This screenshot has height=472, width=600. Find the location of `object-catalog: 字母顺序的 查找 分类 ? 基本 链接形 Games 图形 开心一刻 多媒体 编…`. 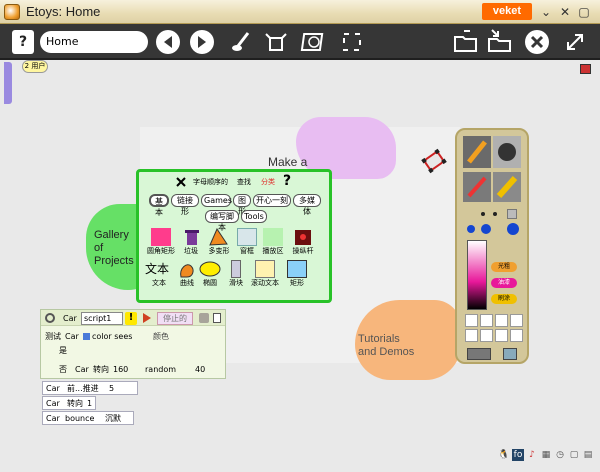

object-catalog: 字母顺序的 查找 分类 ? 基本 链接形 Games 图形 开心一刻 多媒体 编… is located at coordinates (234, 236).